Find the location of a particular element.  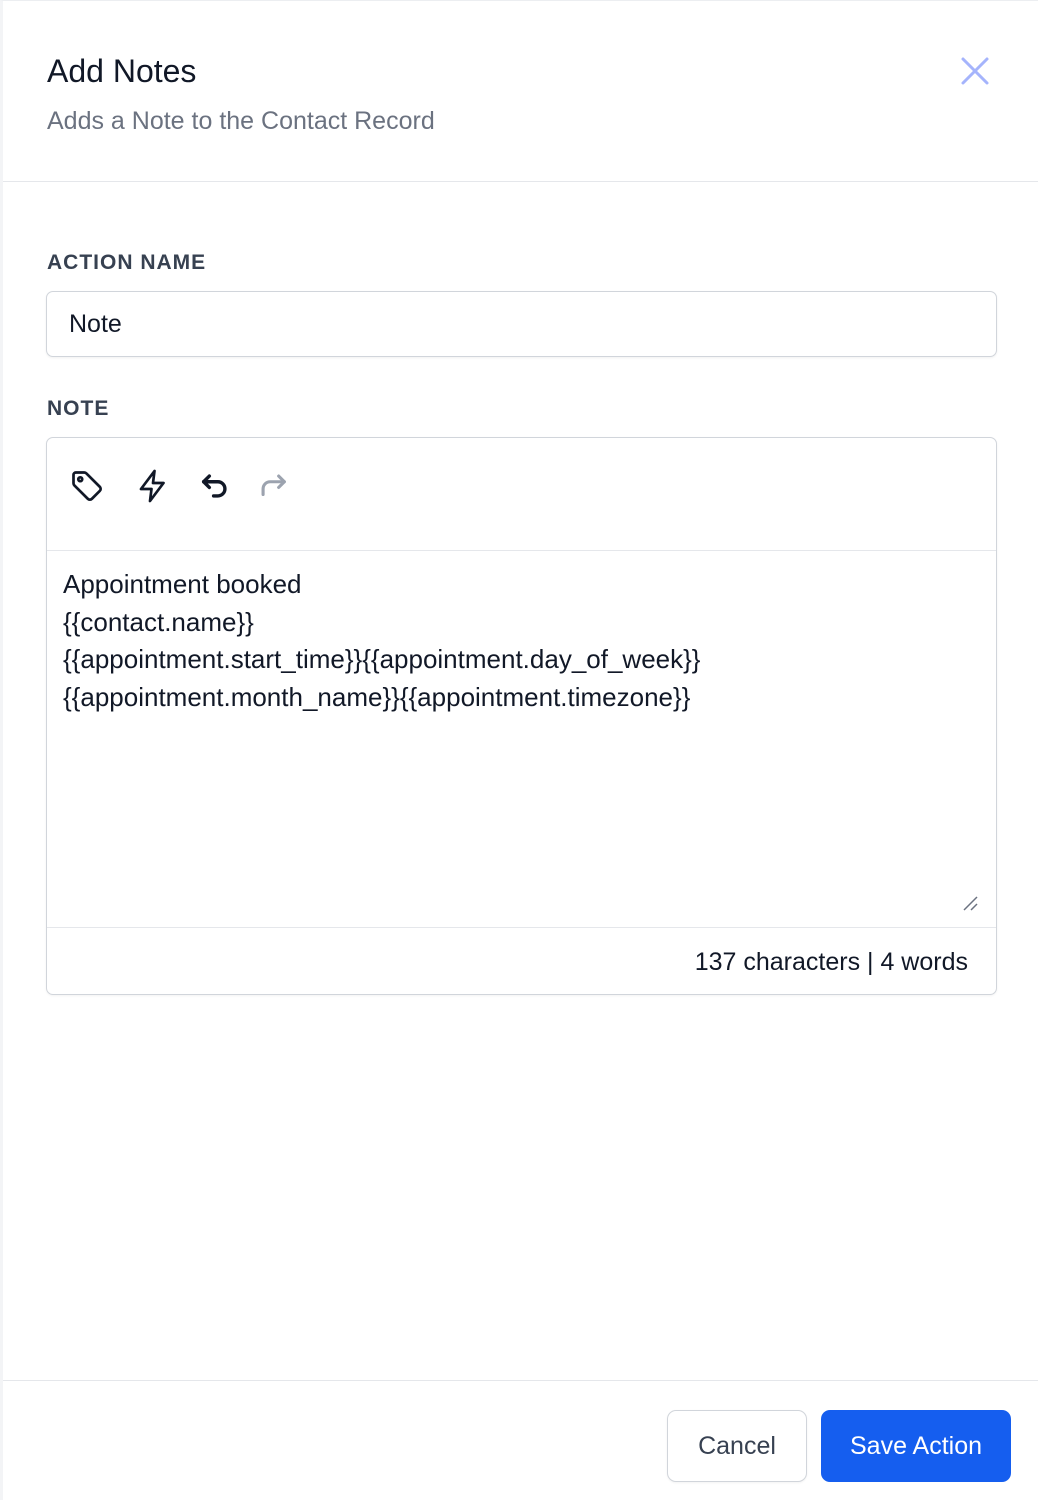

note-label: NOTE is located at coordinates (78, 408).